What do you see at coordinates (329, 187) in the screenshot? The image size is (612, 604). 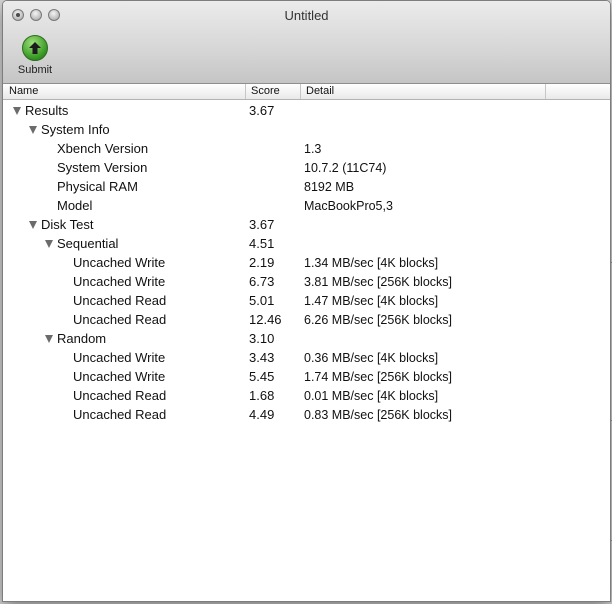 I see `row-detail: 8192 MB` at bounding box center [329, 187].